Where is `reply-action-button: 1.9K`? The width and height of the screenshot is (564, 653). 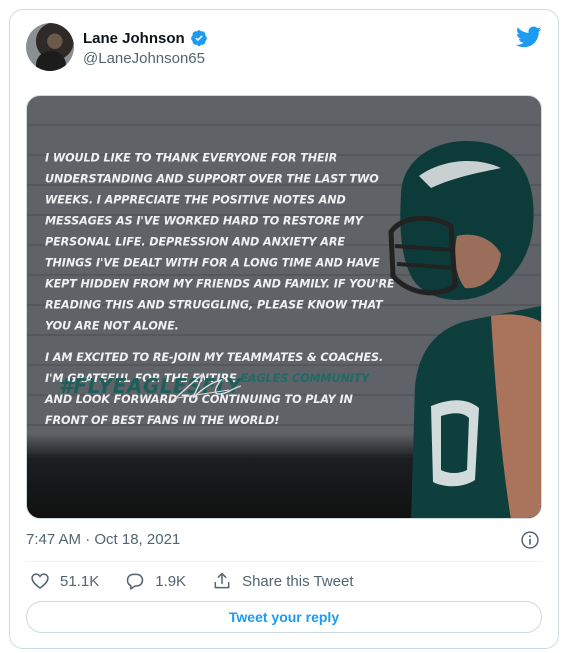
reply-action-button: 1.9K is located at coordinates (155, 581).